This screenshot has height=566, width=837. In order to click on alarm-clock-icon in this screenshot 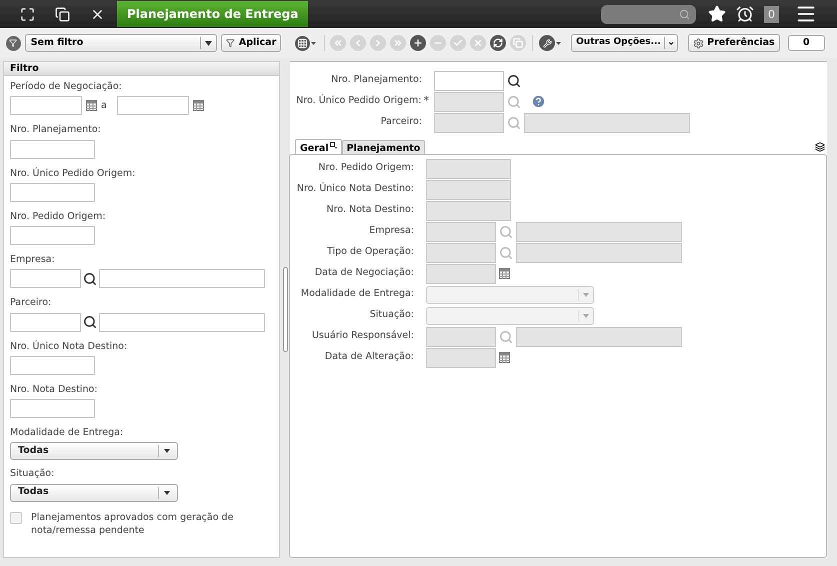, I will do `click(745, 14)`.